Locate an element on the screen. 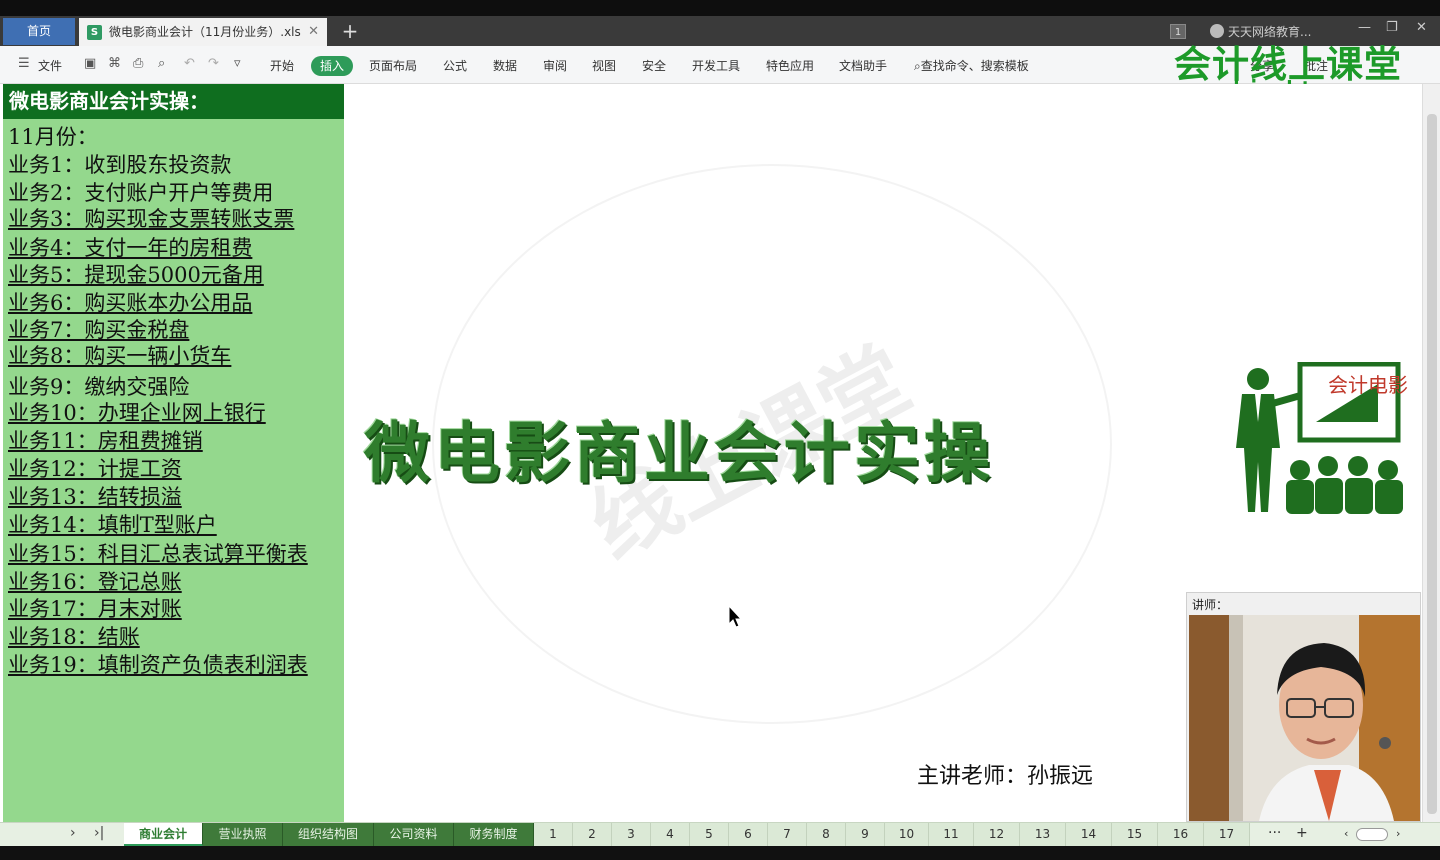 The width and height of the screenshot is (1440, 860). task-item: 业务1：收到股东投资款 is located at coordinates (120, 165).